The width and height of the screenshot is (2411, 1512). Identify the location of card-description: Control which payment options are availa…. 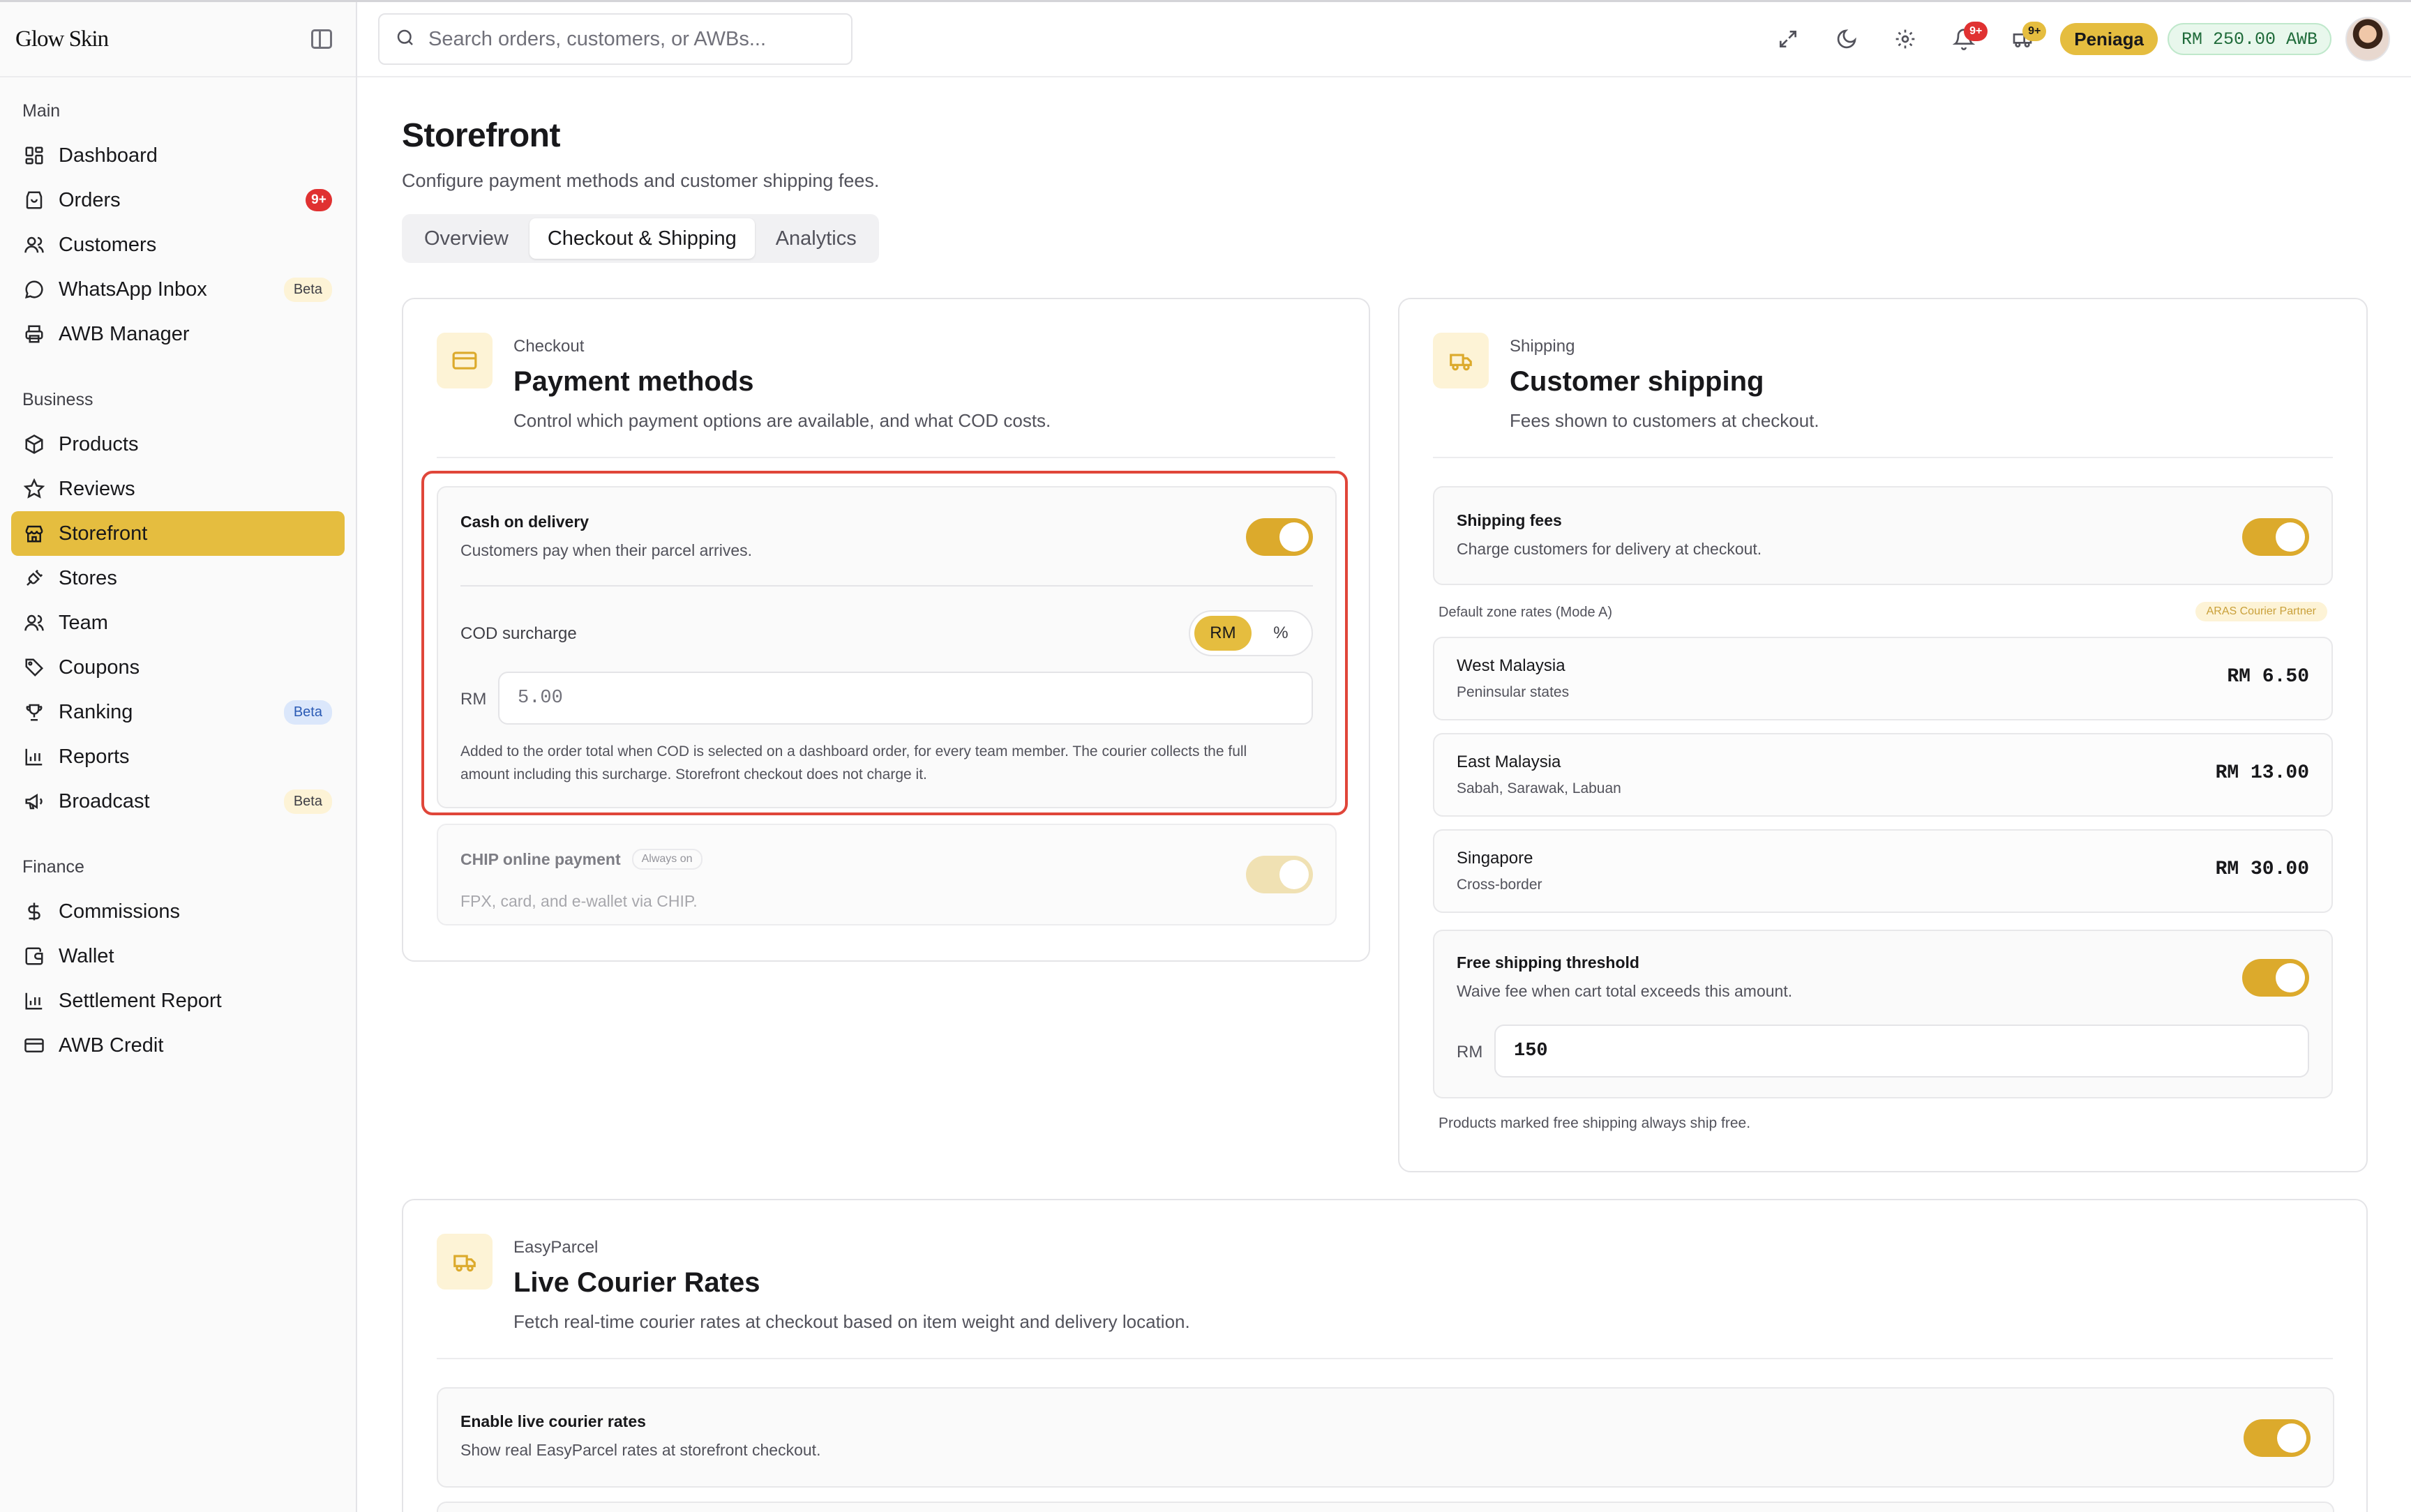
(782, 421).